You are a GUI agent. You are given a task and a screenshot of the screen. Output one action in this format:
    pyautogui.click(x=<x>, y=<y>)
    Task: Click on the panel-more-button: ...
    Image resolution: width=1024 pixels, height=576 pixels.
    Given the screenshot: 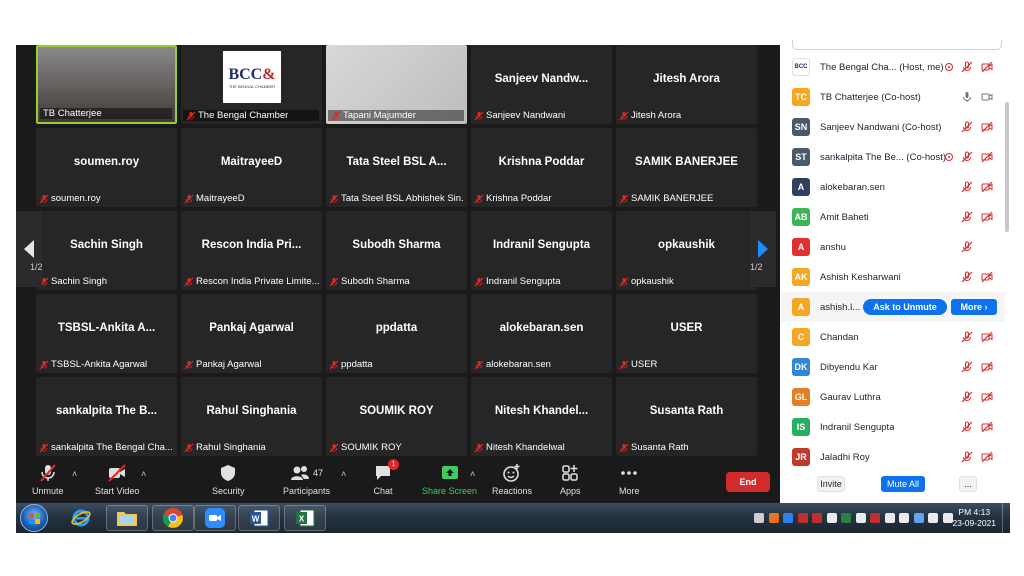 What is the action you would take?
    pyautogui.click(x=968, y=484)
    